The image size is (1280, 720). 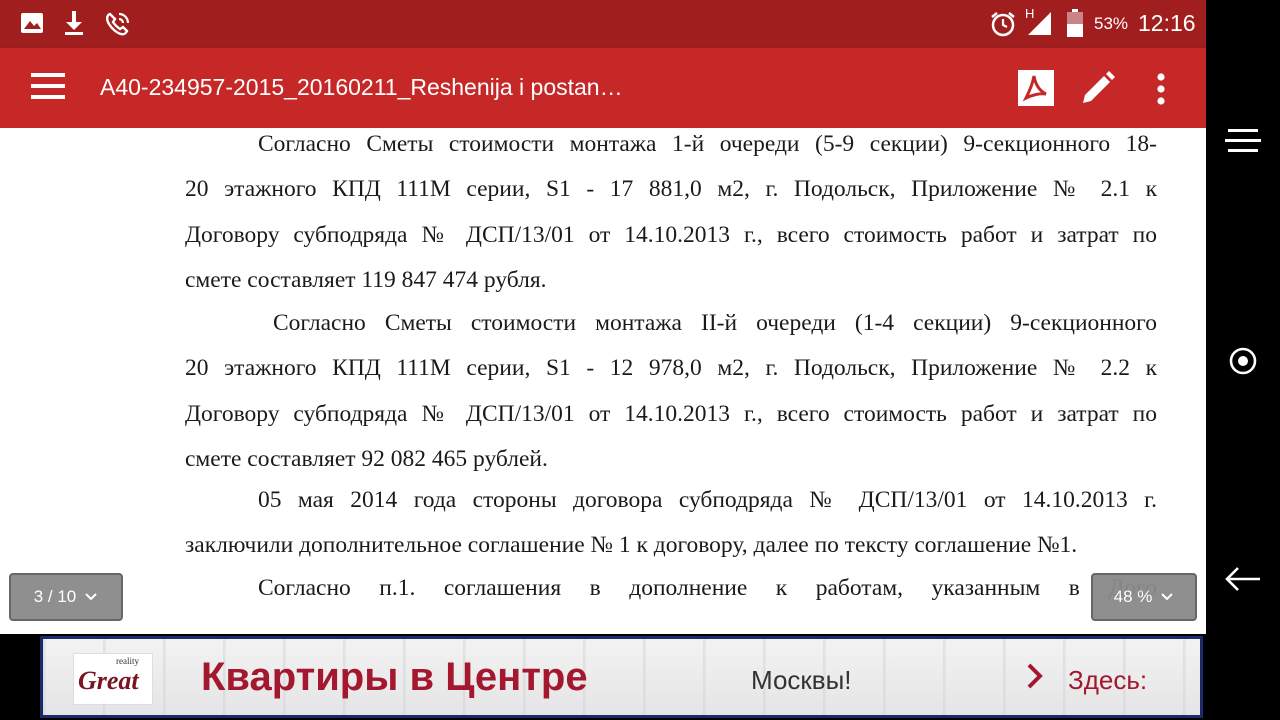 What do you see at coordinates (603, 24) in the screenshot?
I see `status-bar: H 53% 12:16` at bounding box center [603, 24].